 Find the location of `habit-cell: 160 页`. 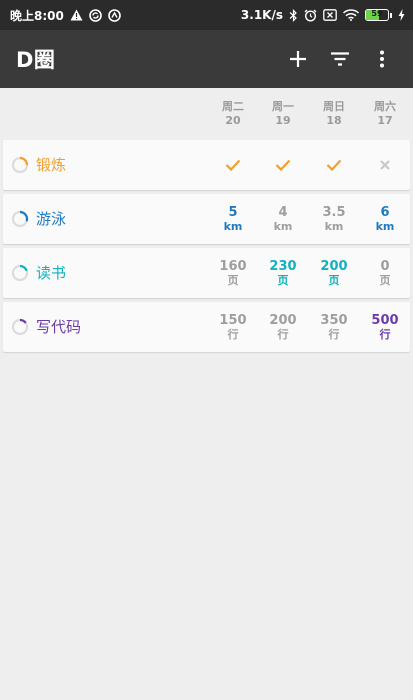

habit-cell: 160 页 is located at coordinates (233, 273).